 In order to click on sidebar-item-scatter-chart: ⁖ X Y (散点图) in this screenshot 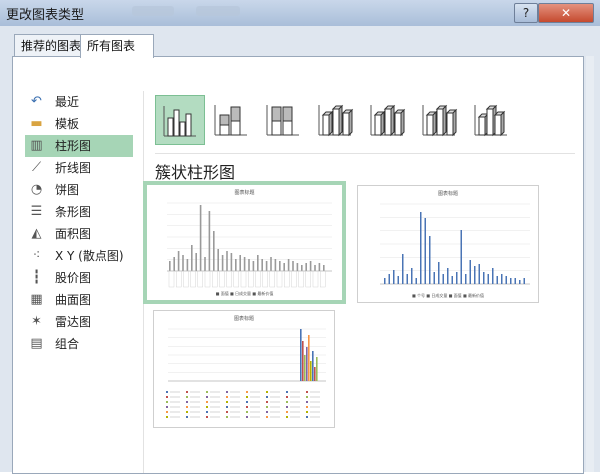, I will do `click(79, 256)`.